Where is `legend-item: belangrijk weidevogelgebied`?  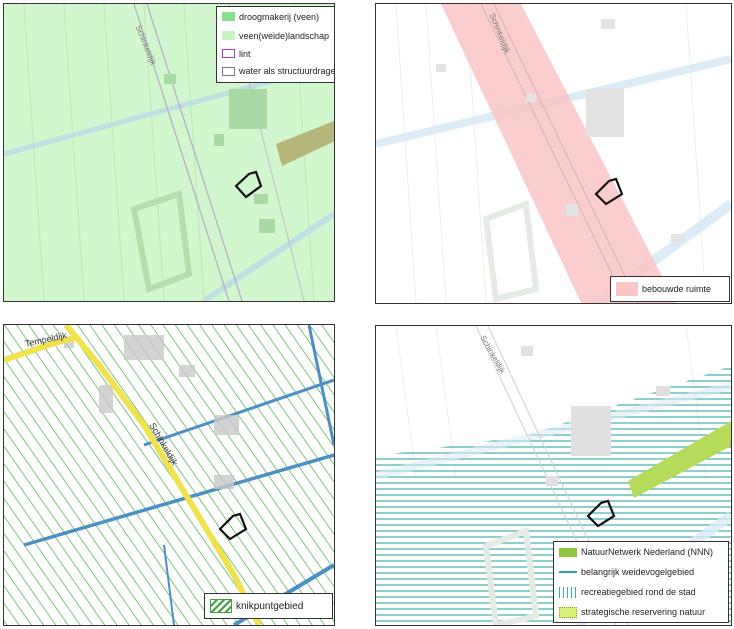
legend-item: belangrijk weidevogelgebied is located at coordinates (641, 572).